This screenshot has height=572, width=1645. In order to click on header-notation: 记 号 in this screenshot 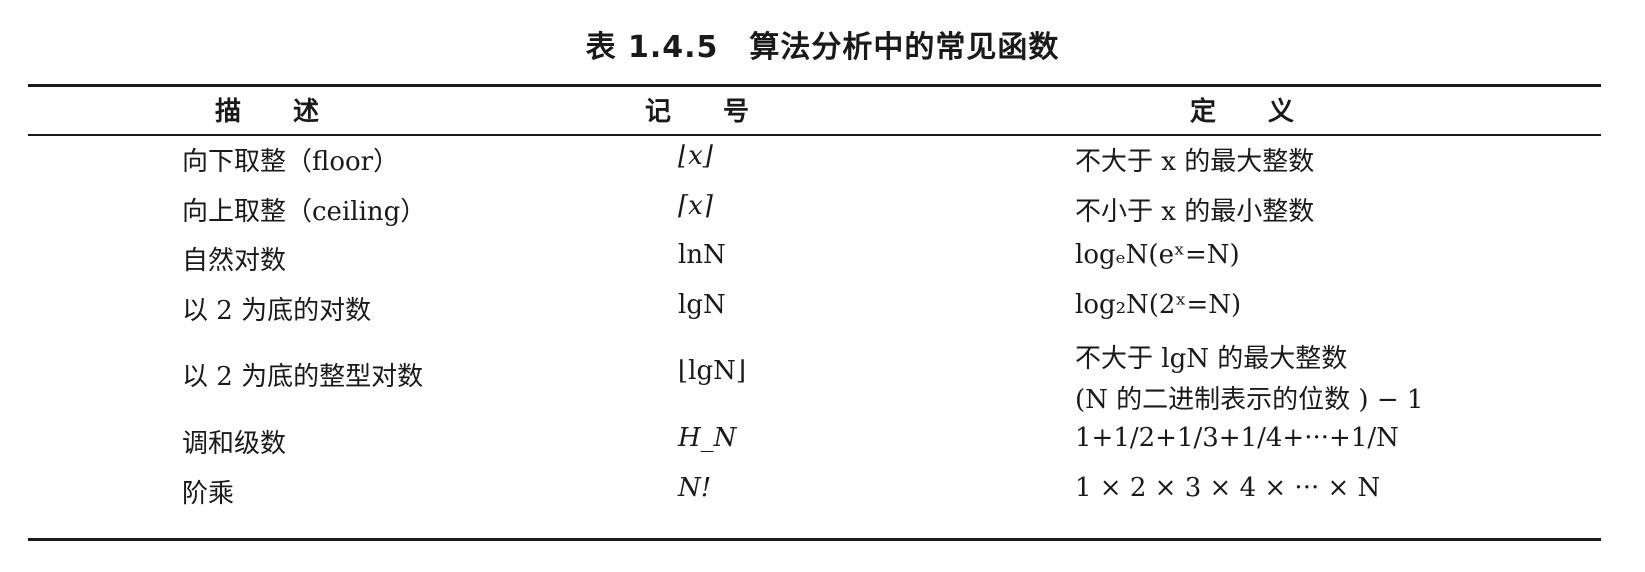, I will do `click(697, 112)`.